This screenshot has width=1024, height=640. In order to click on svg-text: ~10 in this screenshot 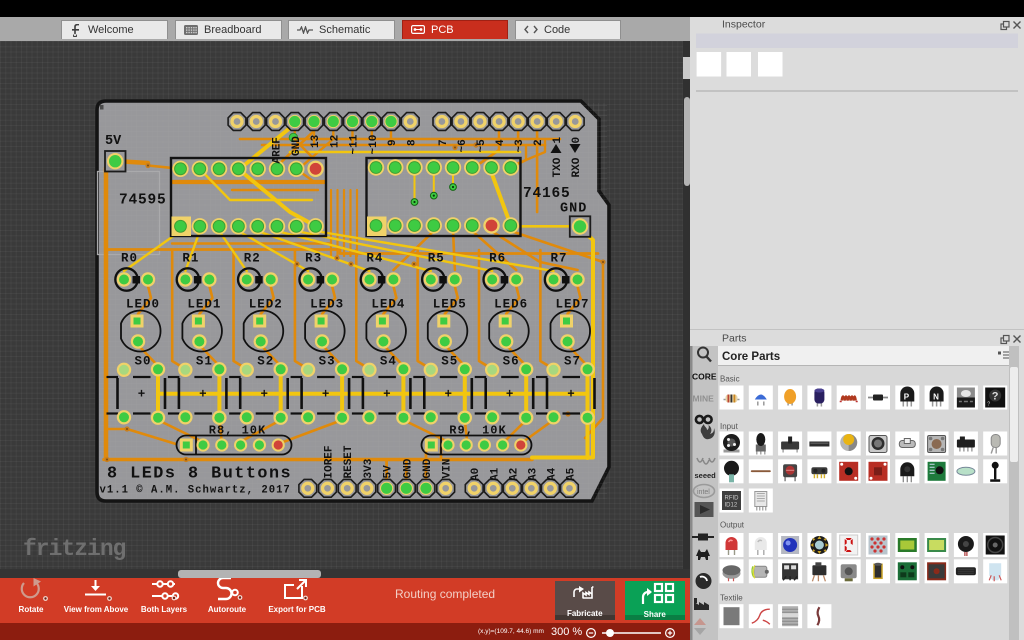, I will do `click(374, 145)`.